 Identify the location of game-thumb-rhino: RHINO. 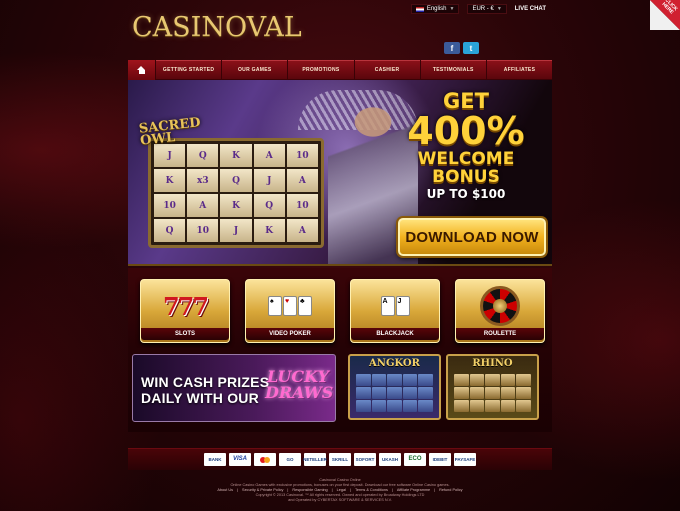
(492, 387).